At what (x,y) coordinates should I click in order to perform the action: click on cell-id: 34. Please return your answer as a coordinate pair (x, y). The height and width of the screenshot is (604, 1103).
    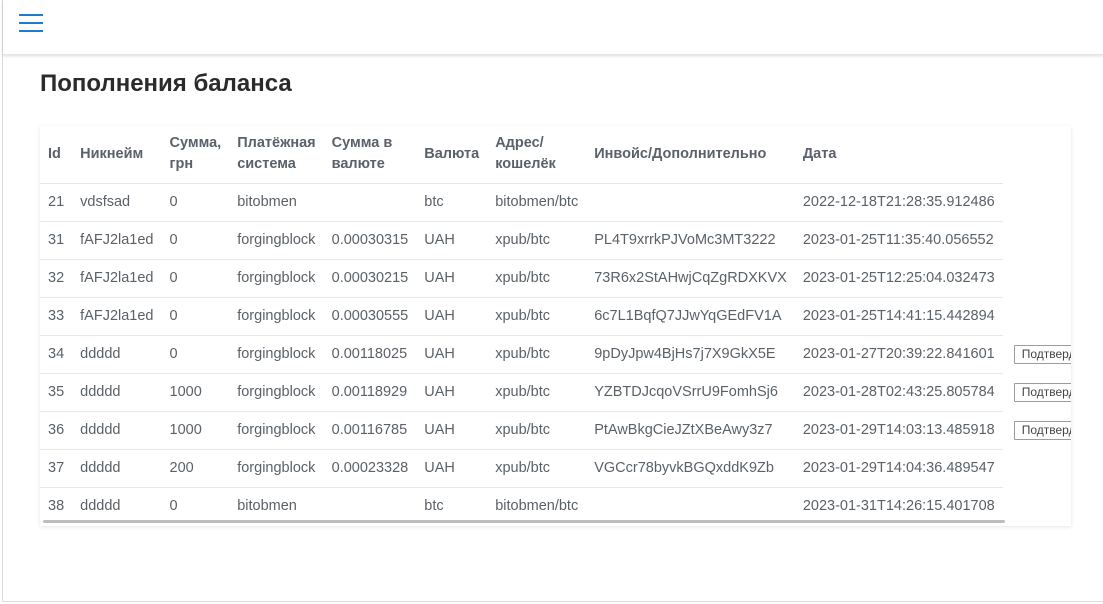
    Looking at the image, I should click on (56, 354).